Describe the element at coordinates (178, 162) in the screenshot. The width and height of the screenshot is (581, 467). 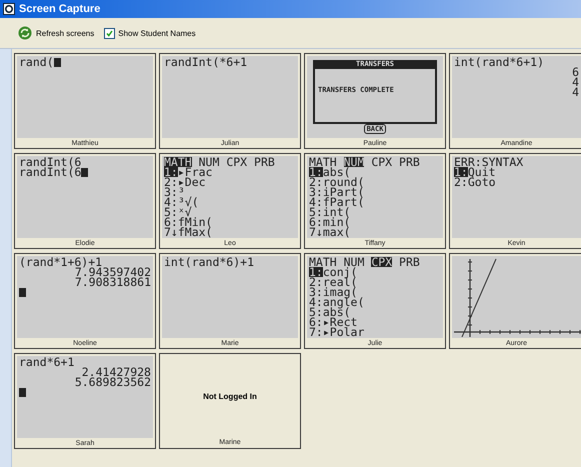
I see `highlighted-text: MATH` at that location.